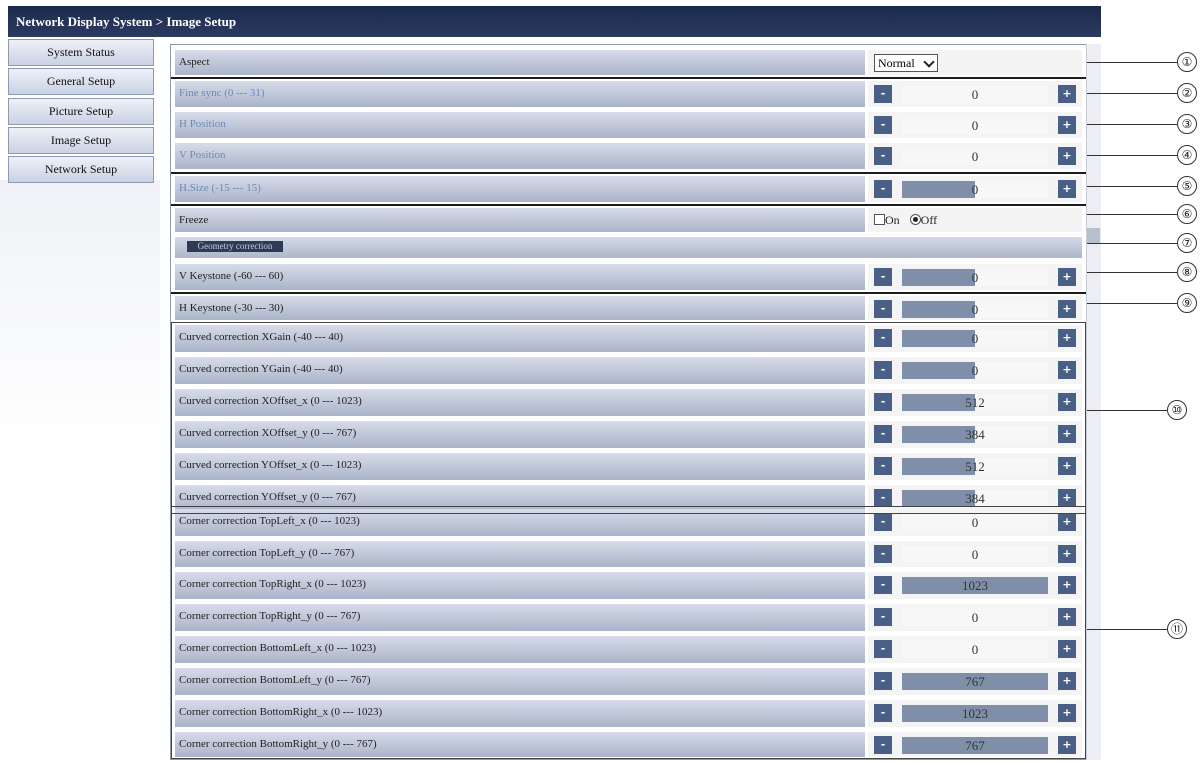  Describe the element at coordinates (975, 681) in the screenshot. I see `corner-bottomleft-y-slider: 767` at that location.